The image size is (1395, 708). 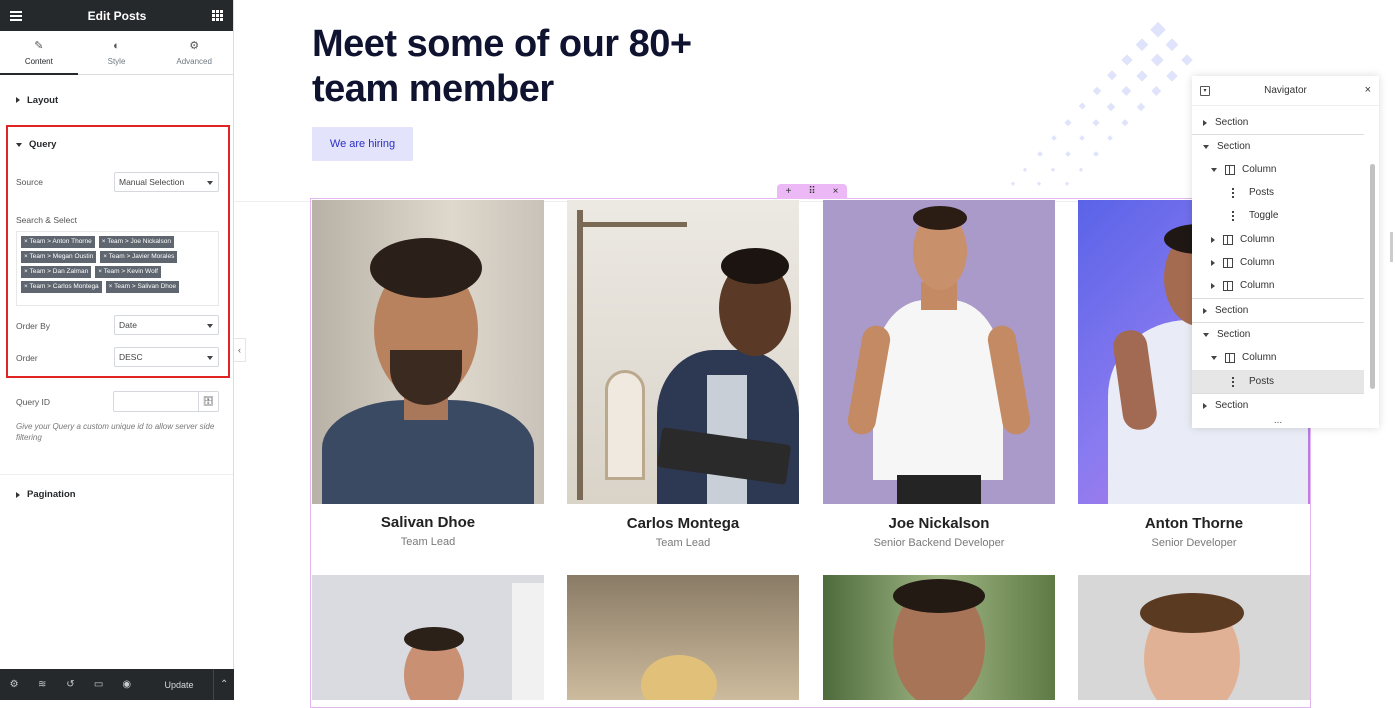 I want to click on close-icon: ×, so click(x=1368, y=90).